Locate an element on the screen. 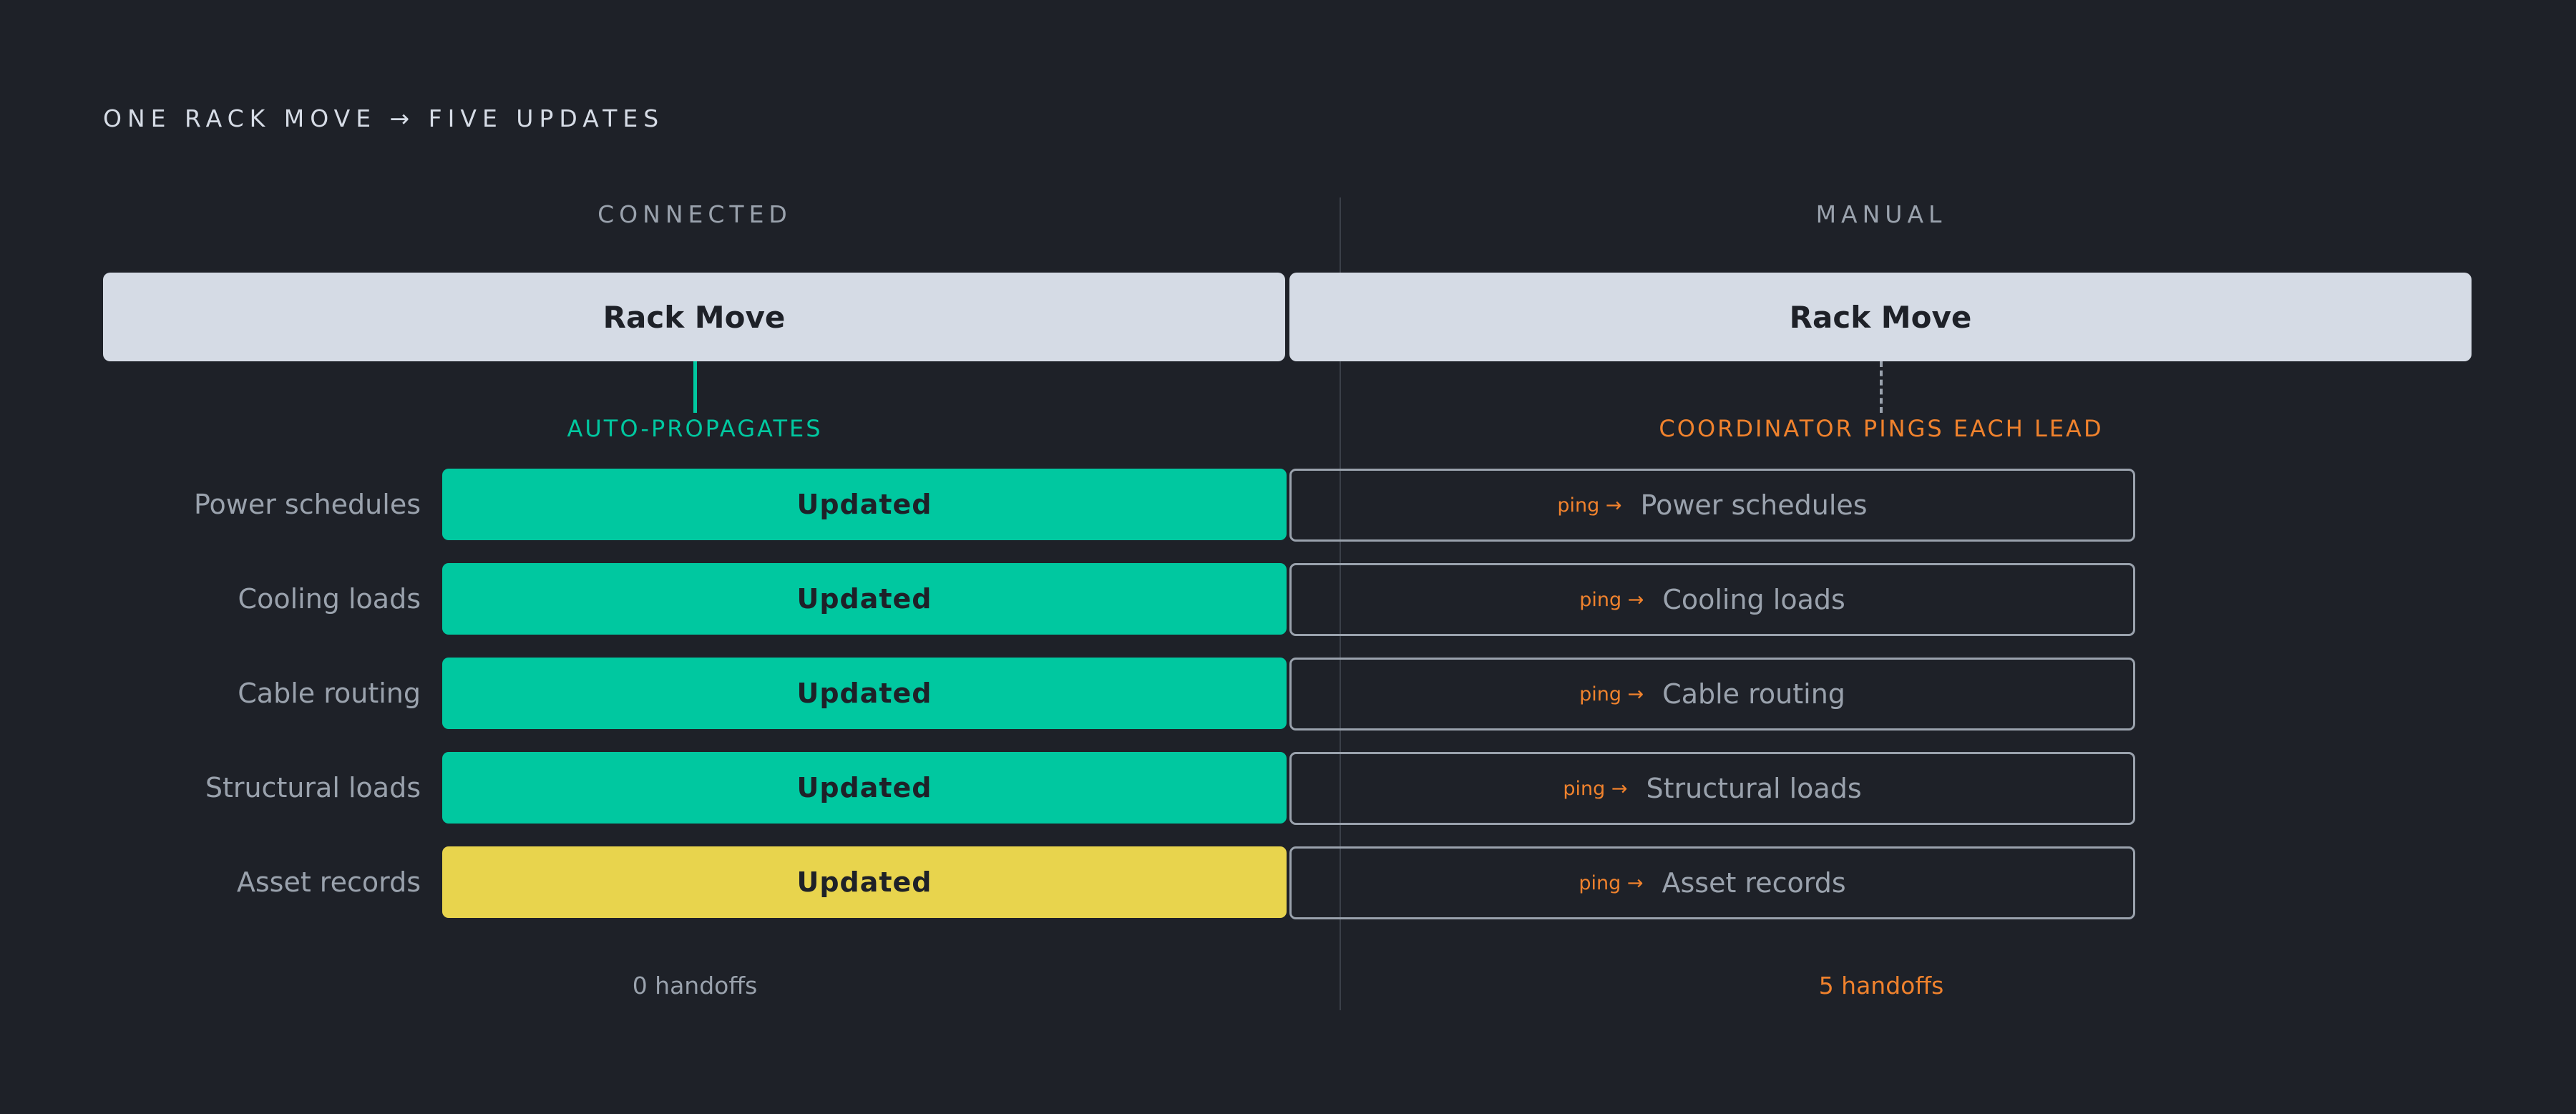 The image size is (2576, 1114). coordinator-connector is located at coordinates (1881, 387).